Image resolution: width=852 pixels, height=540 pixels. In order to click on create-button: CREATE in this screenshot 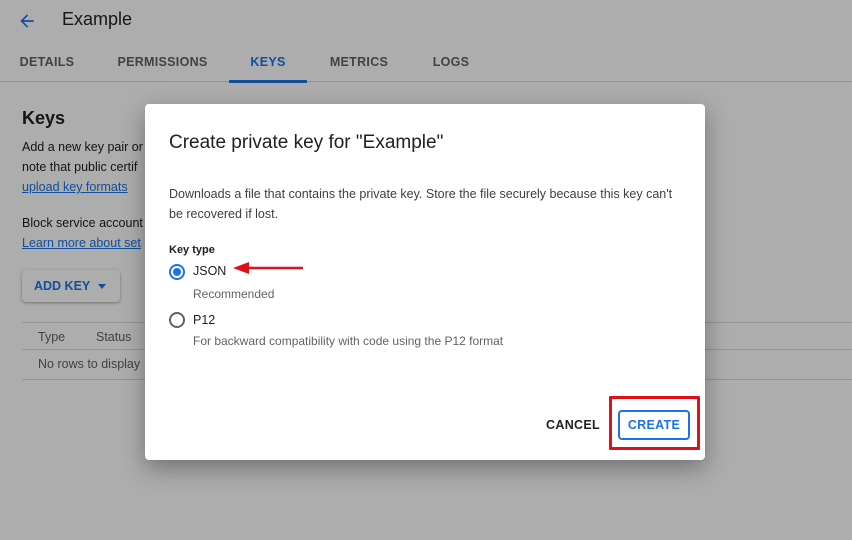, I will do `click(654, 425)`.